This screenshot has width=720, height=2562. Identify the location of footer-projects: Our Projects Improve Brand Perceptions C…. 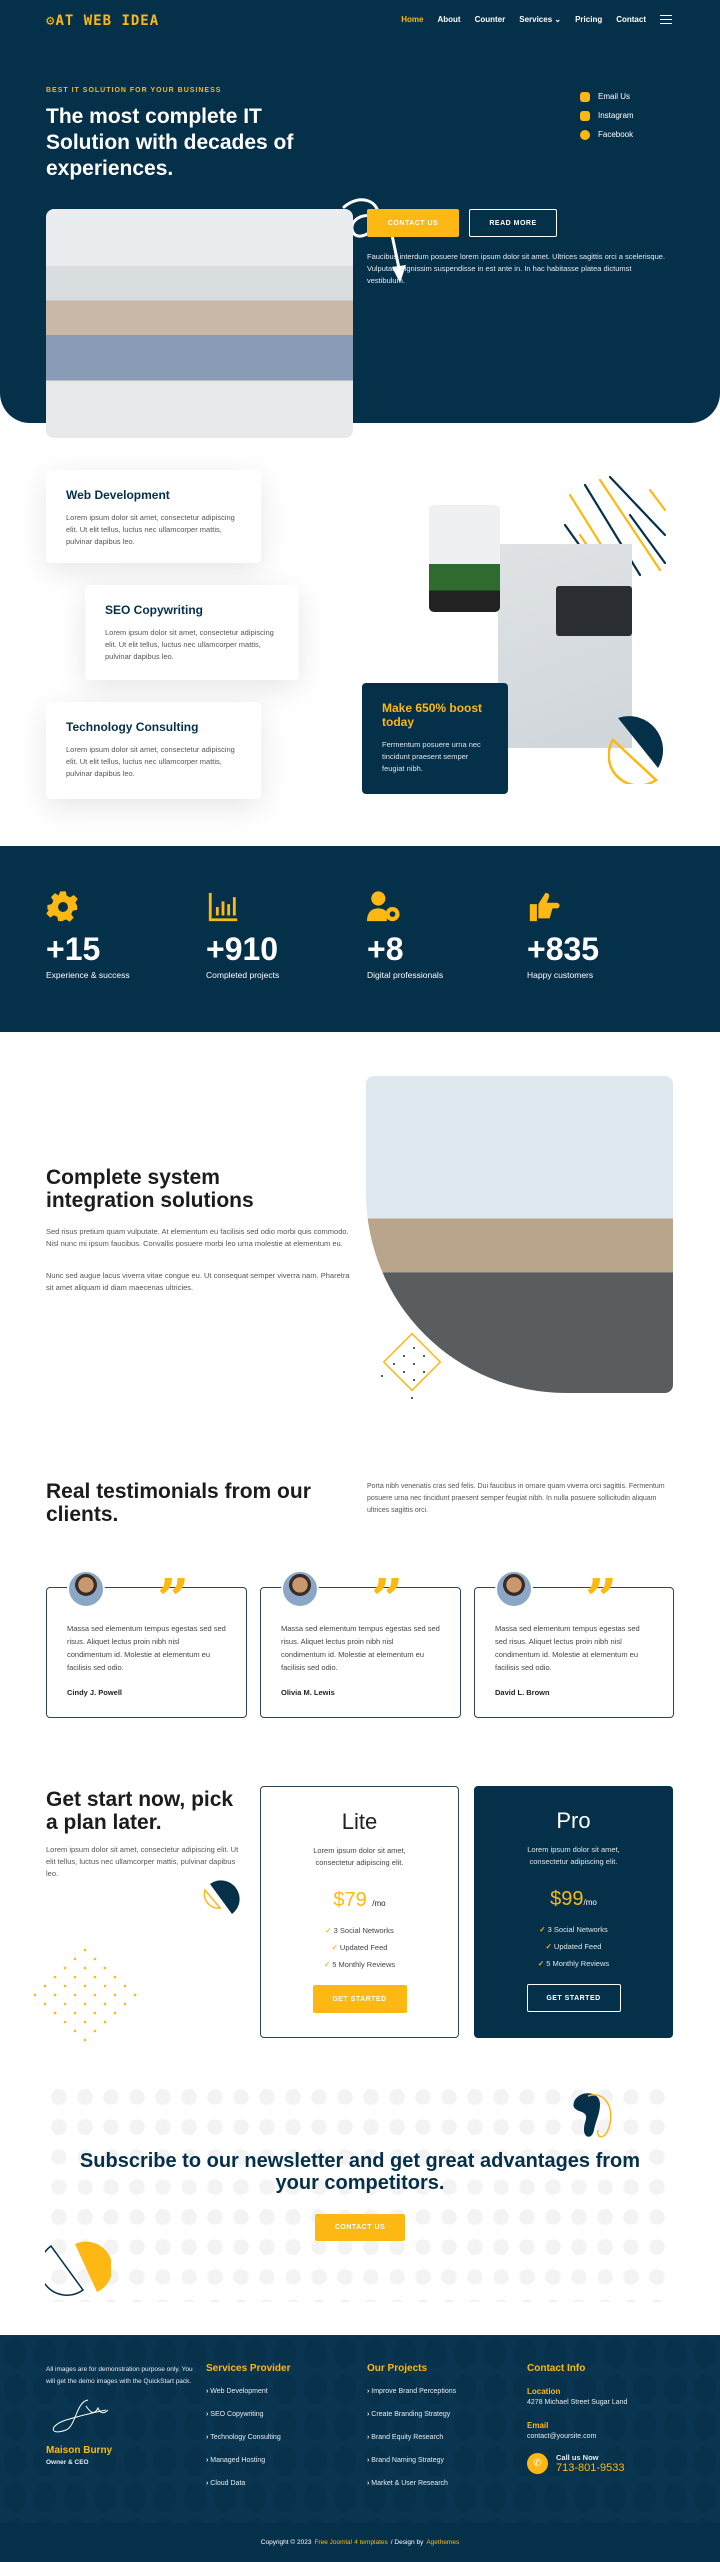
(411, 2432).